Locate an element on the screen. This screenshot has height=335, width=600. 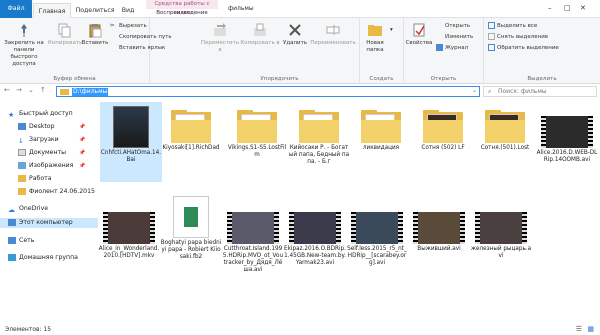
close-icon: ✕ is located at coordinates (583, 8).